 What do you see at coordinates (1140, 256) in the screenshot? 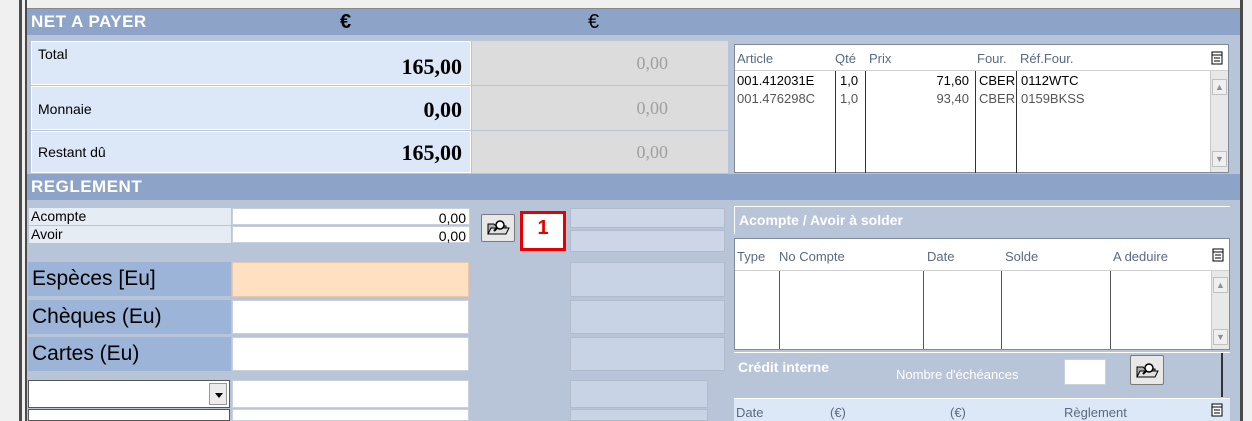
I see `col-a-deduire: A deduire` at bounding box center [1140, 256].